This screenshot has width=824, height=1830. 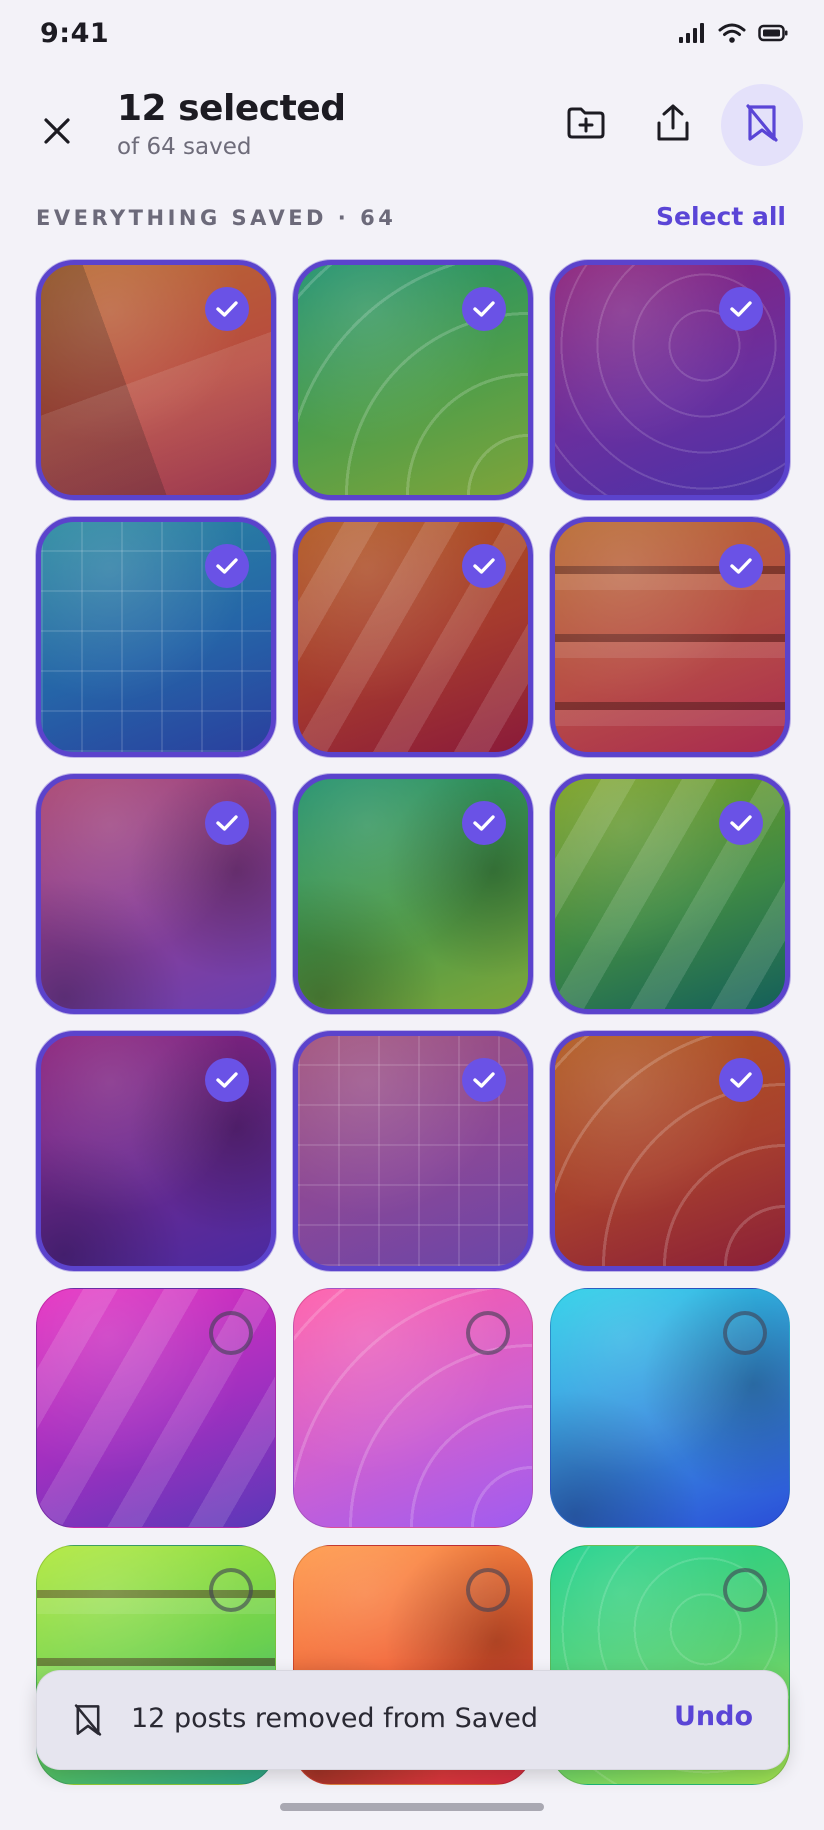 I want to click on snackbar: 12 posts removed from Saved Undo, so click(x=412, y=1720).